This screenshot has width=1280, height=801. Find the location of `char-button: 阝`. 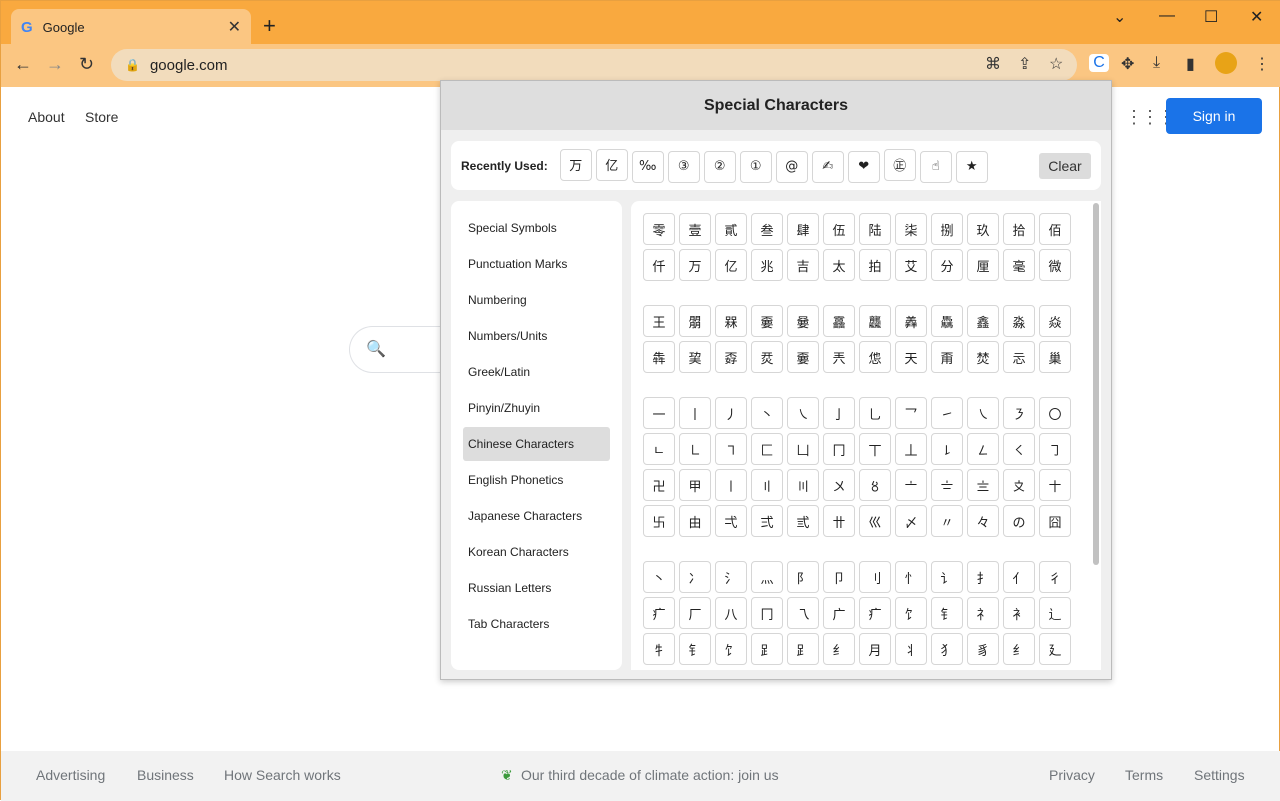

char-button: 阝 is located at coordinates (803, 577).